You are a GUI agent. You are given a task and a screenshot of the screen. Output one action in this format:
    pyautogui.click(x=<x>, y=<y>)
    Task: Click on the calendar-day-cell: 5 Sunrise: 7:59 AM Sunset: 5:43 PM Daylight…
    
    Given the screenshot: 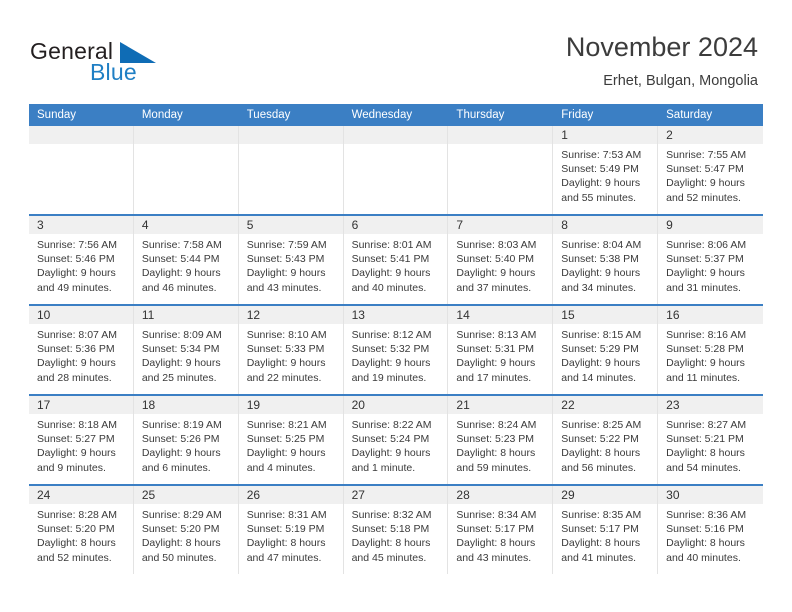 What is the action you would take?
    pyautogui.click(x=291, y=260)
    